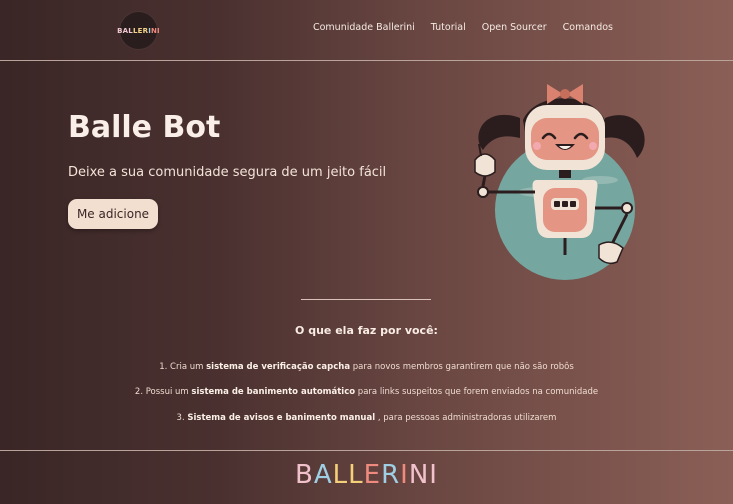  I want to click on page-title: Balle Bot, so click(144, 127).